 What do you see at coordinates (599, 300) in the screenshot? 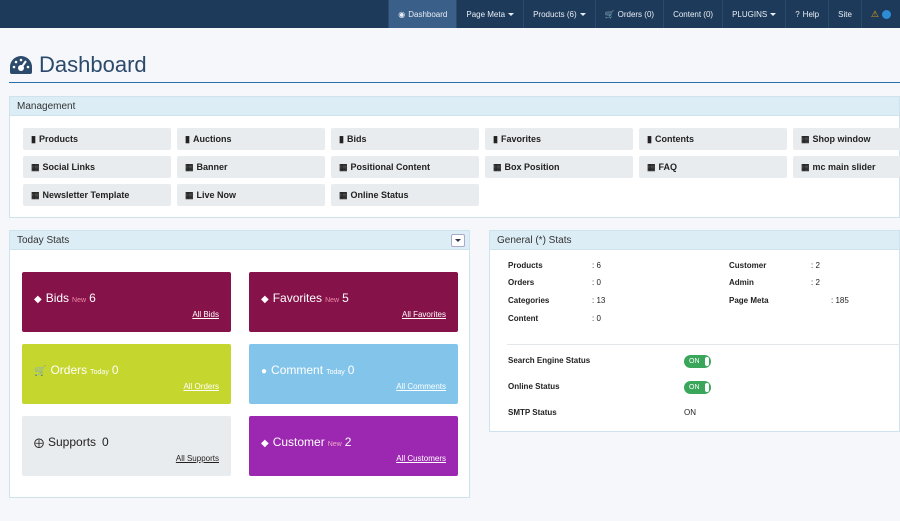
I see `stat-value: : 13` at bounding box center [599, 300].